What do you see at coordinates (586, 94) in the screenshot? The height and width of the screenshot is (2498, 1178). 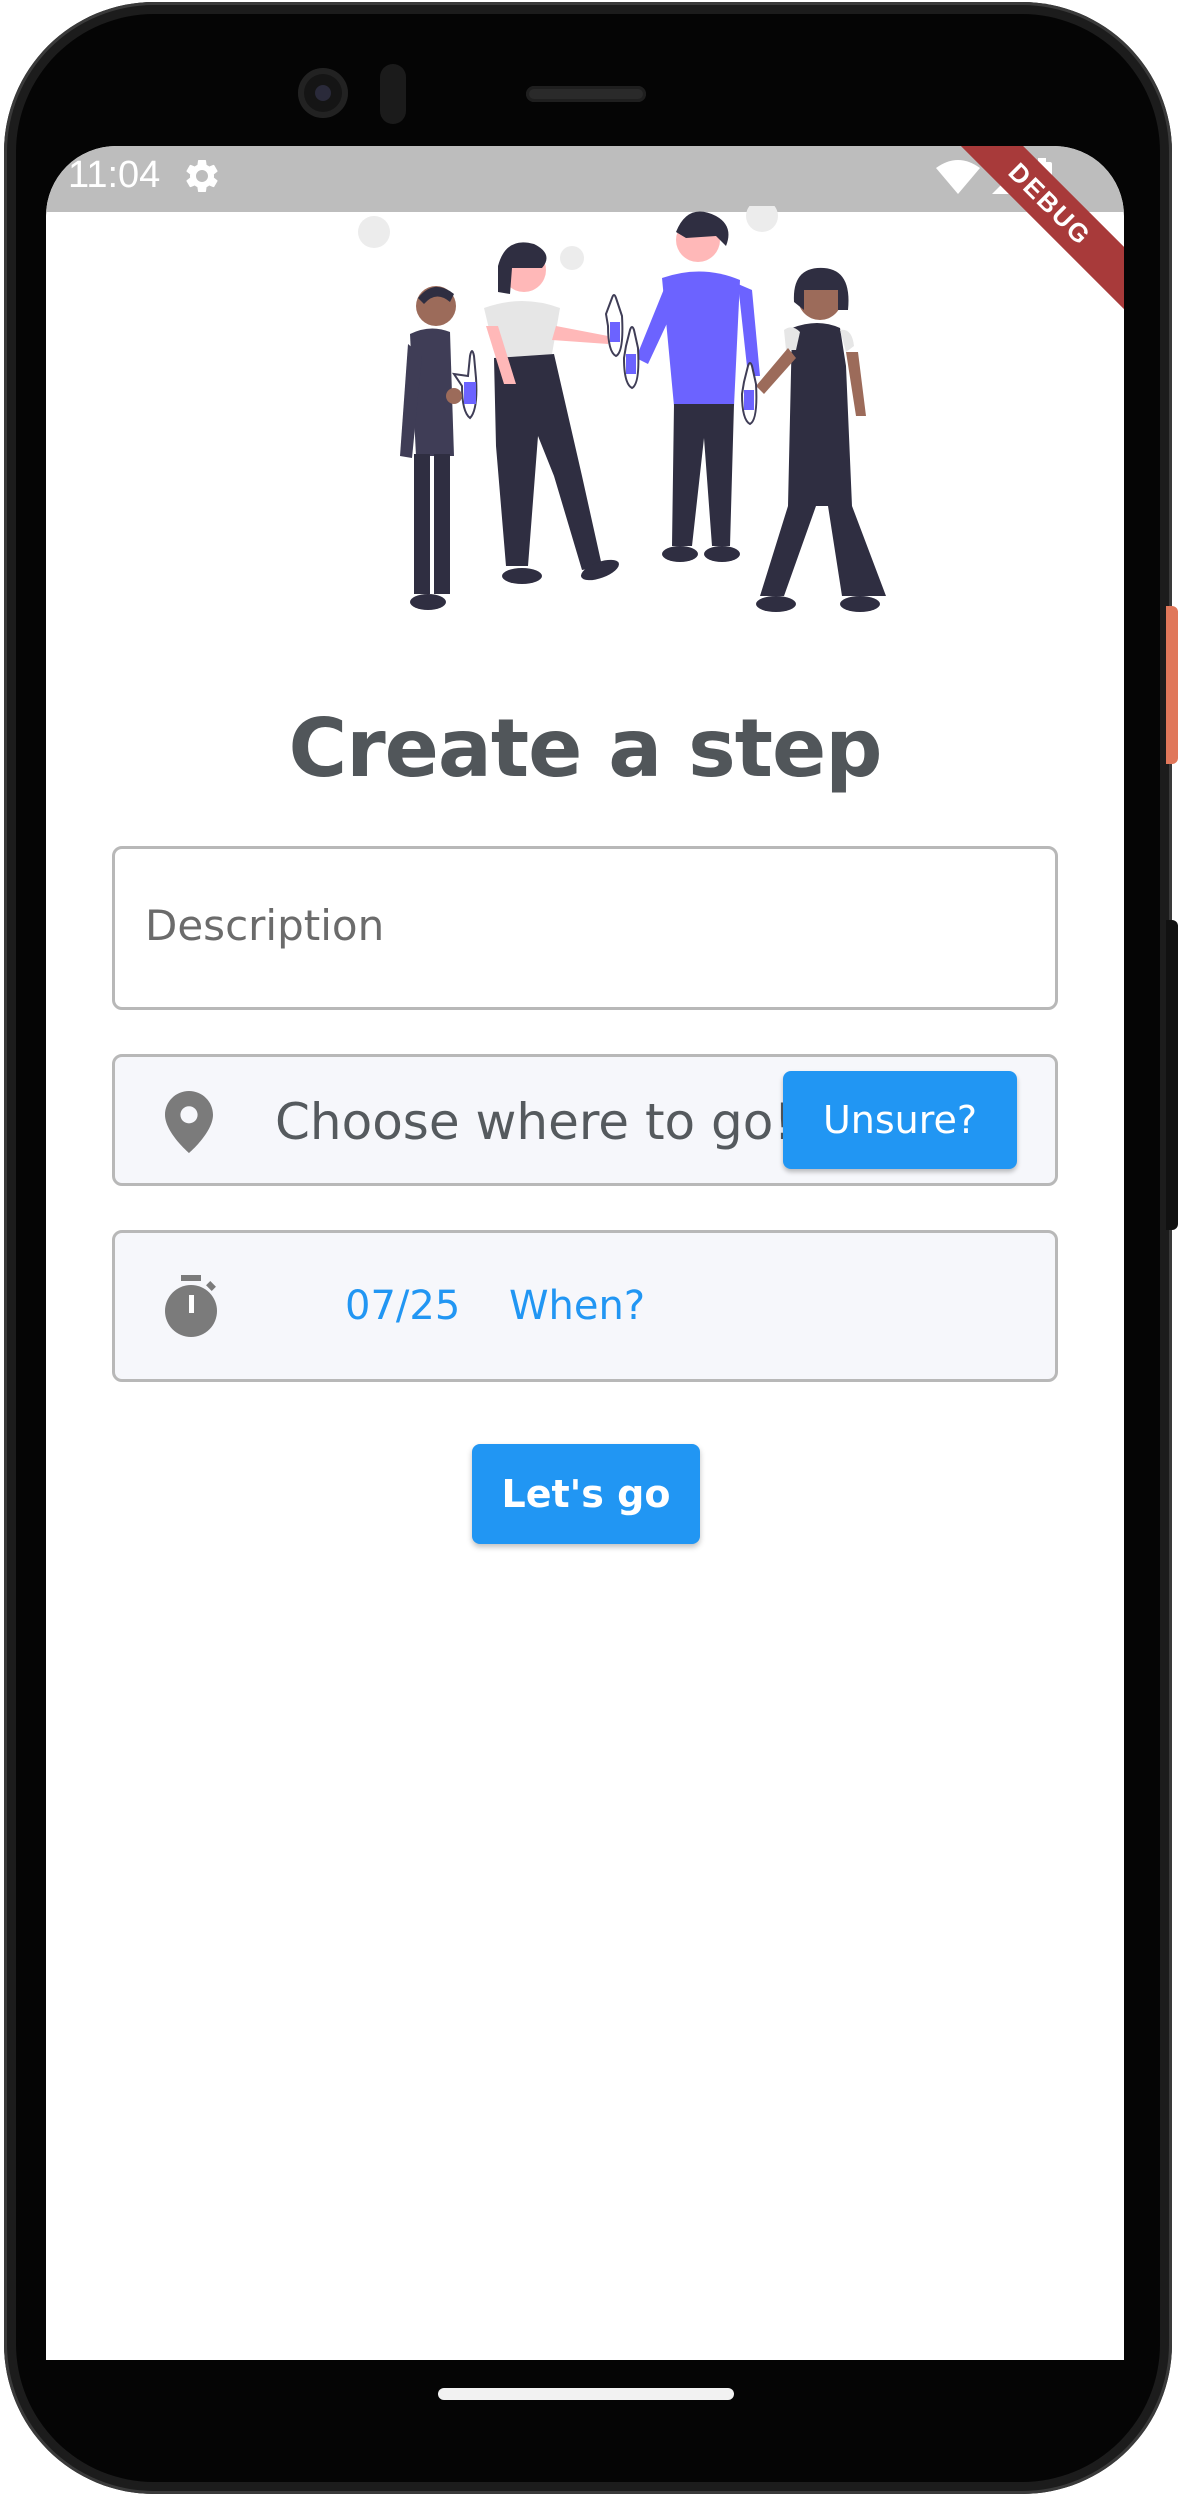 I see `earpiece-speaker` at bounding box center [586, 94].